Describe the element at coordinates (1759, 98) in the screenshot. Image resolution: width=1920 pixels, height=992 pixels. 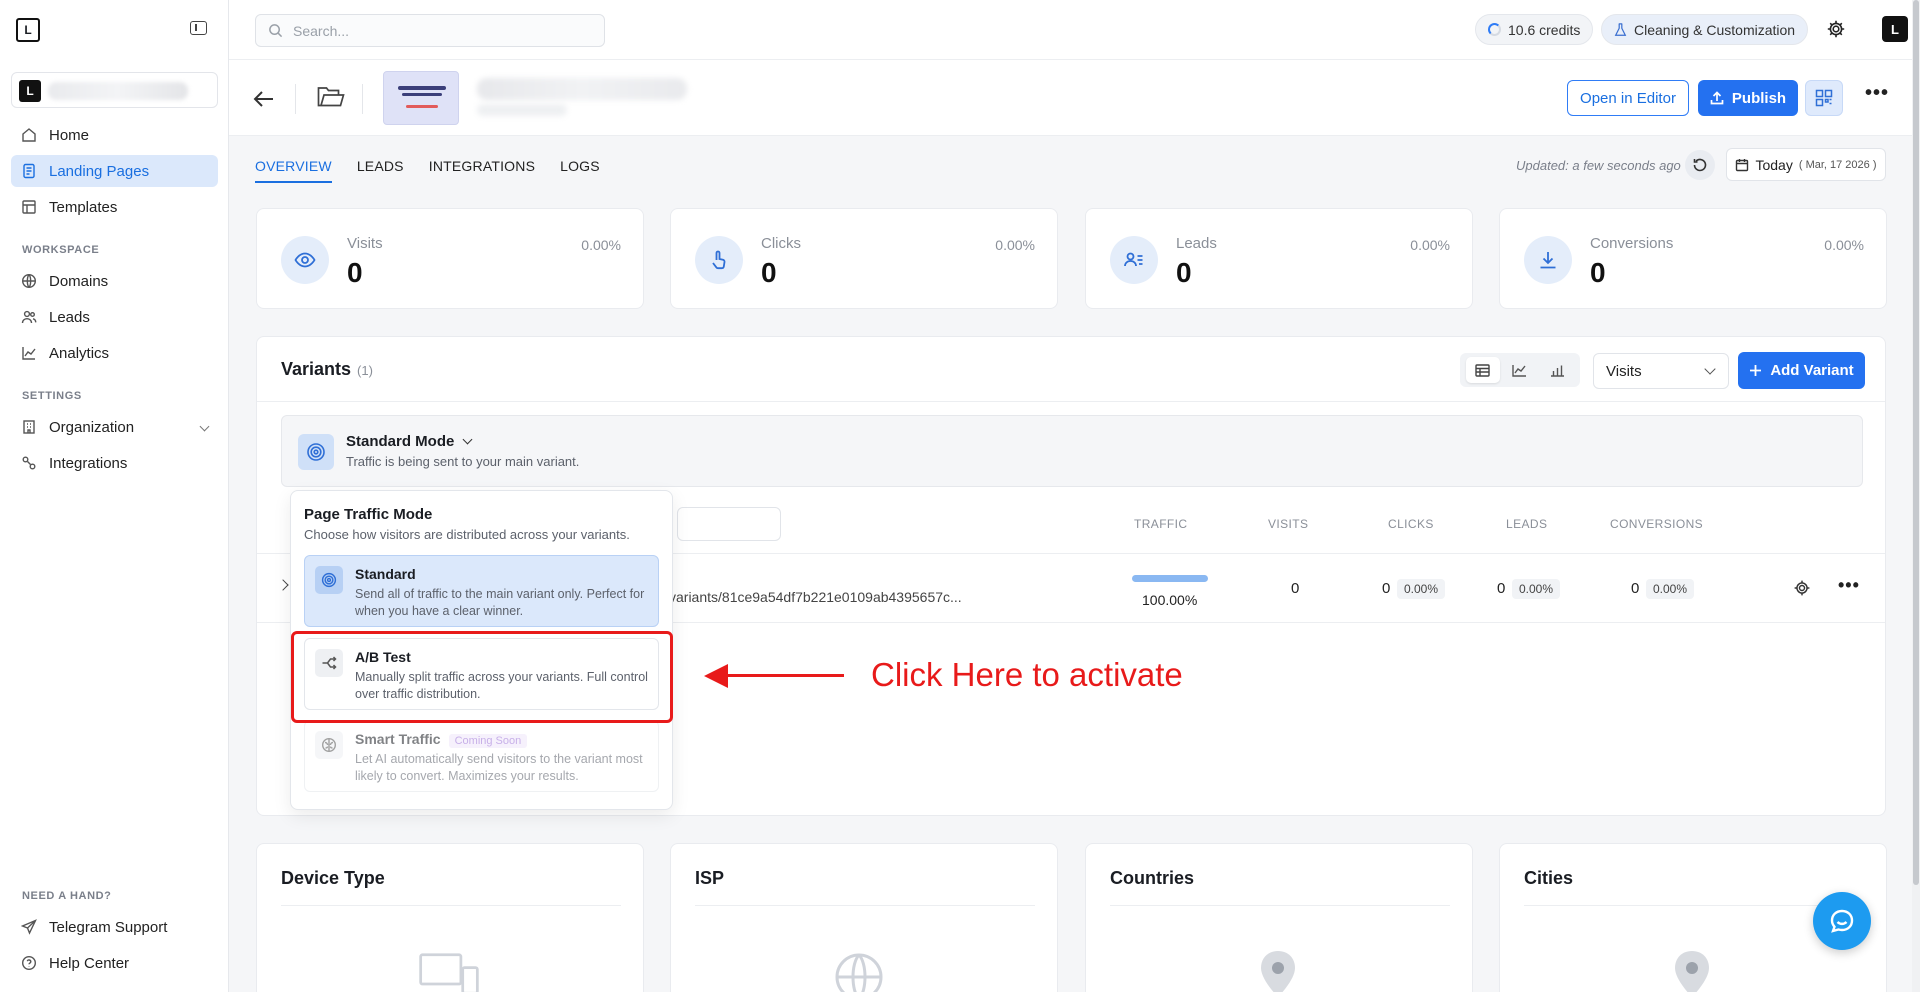
I see `publish-label: Publish` at that location.